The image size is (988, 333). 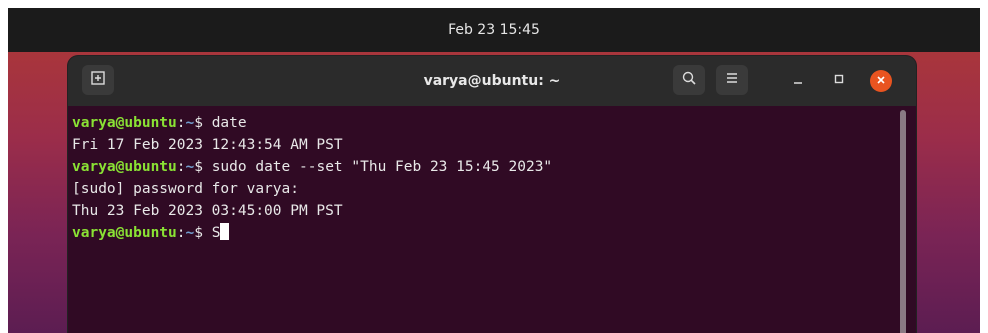 I want to click on hamburger-menu-icon, so click(x=732, y=80).